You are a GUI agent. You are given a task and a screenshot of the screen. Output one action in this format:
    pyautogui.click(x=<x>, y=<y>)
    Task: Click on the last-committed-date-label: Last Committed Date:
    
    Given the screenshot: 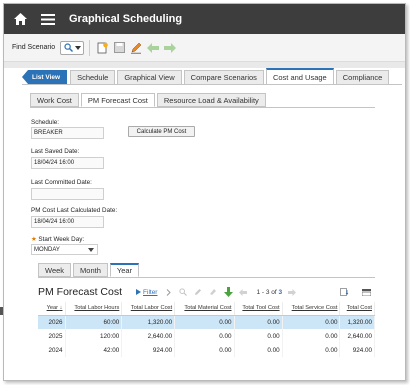 What is the action you would take?
    pyautogui.click(x=61, y=182)
    